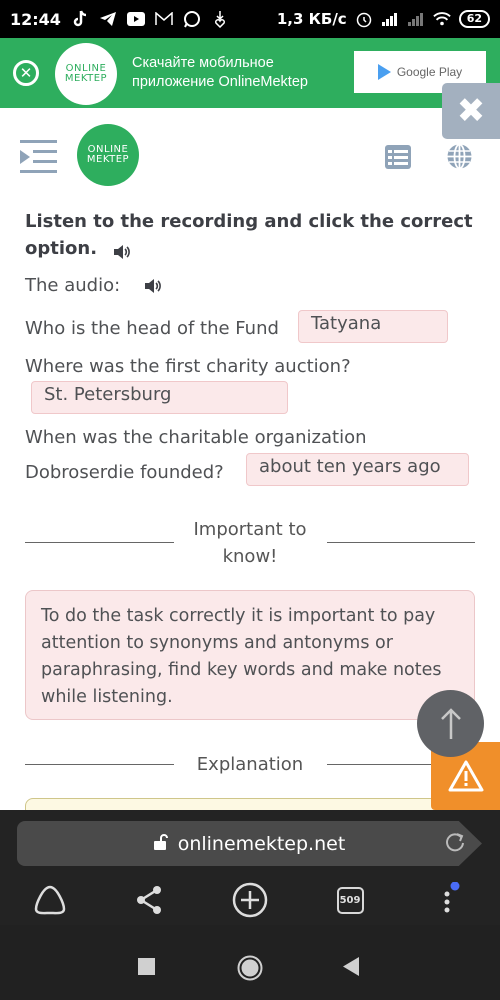  What do you see at coordinates (250, 556) in the screenshot?
I see `important-heading-line2: know!` at bounding box center [250, 556].